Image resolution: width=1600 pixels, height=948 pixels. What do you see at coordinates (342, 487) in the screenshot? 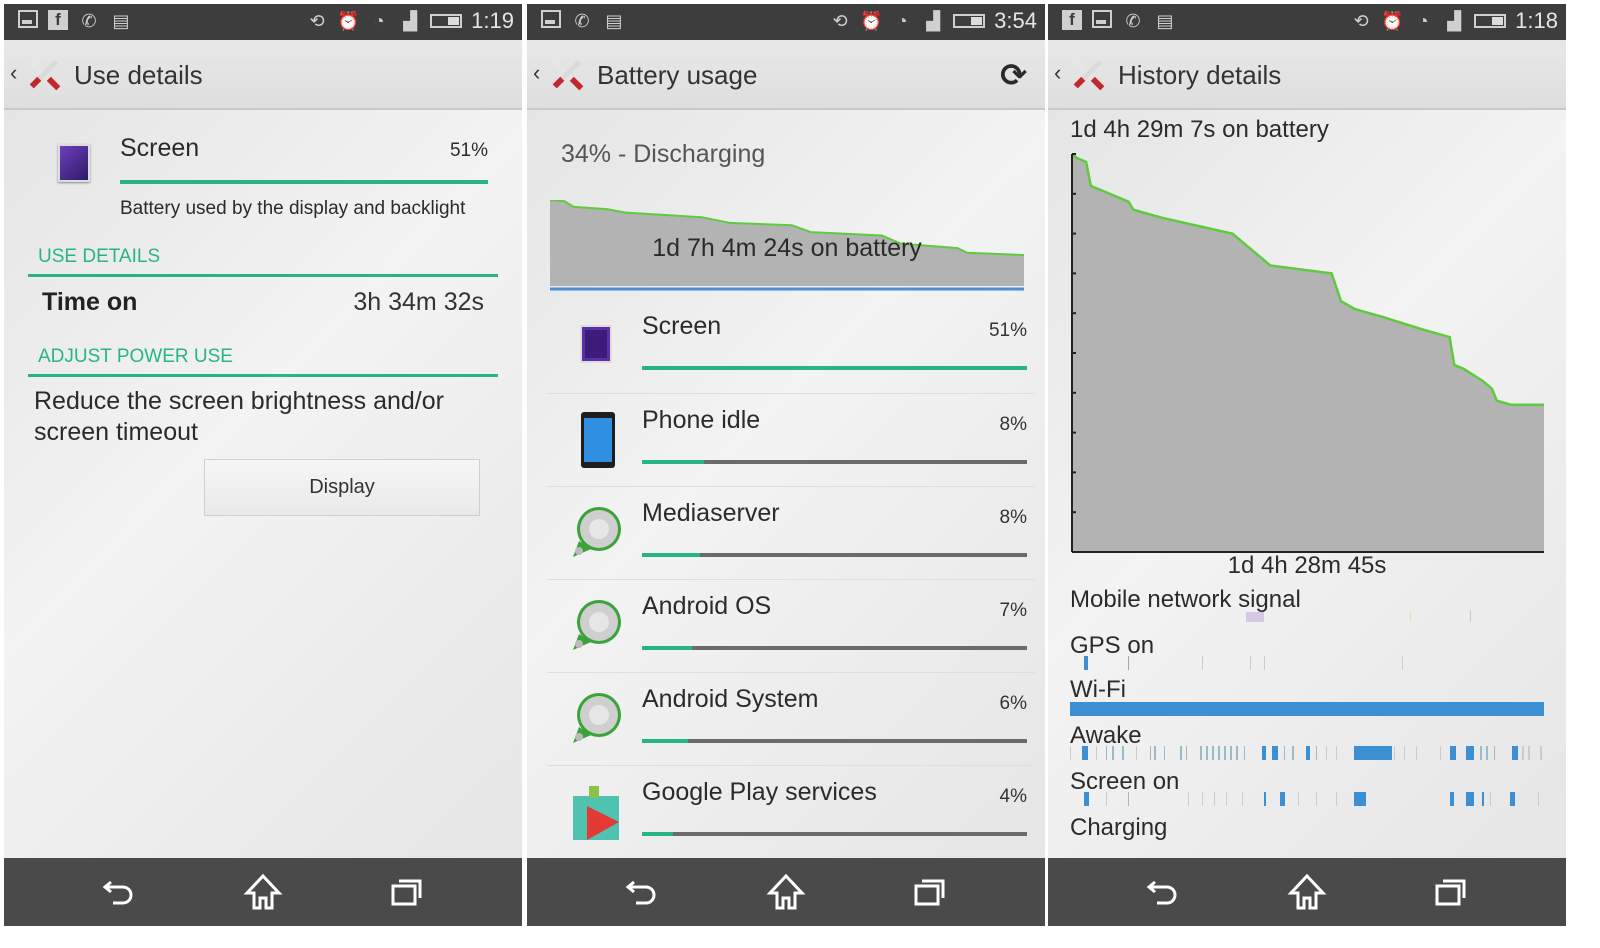
I see `display-settings-button: Display` at bounding box center [342, 487].